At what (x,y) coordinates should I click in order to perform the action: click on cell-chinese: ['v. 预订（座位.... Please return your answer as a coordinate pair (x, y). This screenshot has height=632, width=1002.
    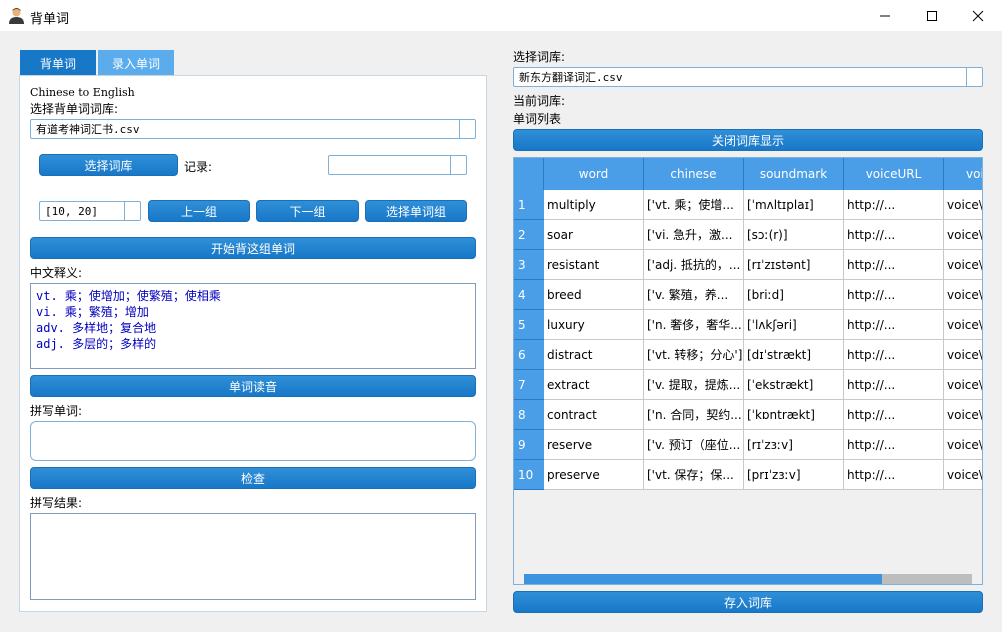
    Looking at the image, I should click on (694, 445).